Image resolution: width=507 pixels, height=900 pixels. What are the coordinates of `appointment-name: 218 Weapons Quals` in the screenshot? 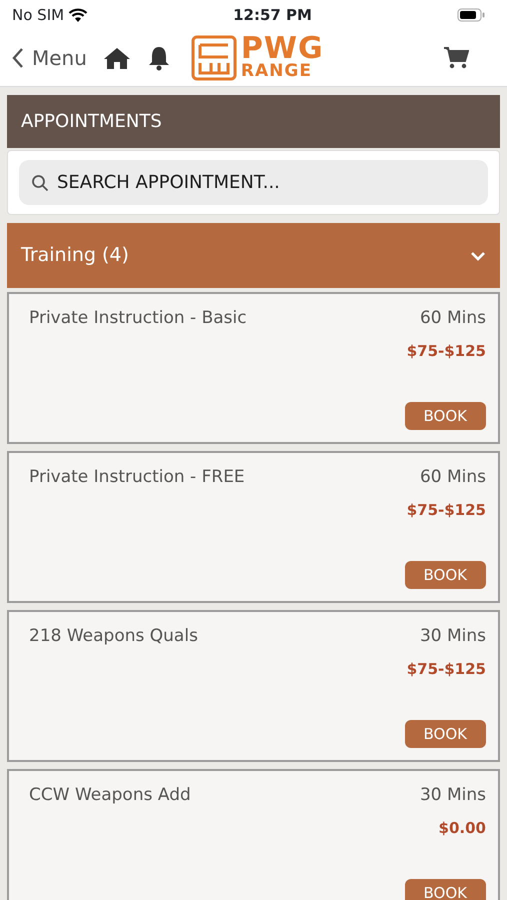 It's located at (113, 636).